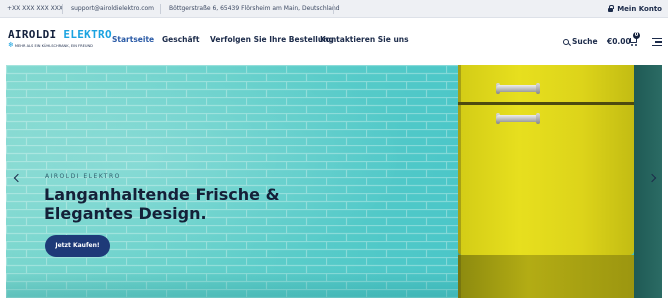 Image resolution: width=668 pixels, height=298 pixels. Describe the element at coordinates (636, 35) in the screenshot. I see `cart-count-badge: 0` at that location.